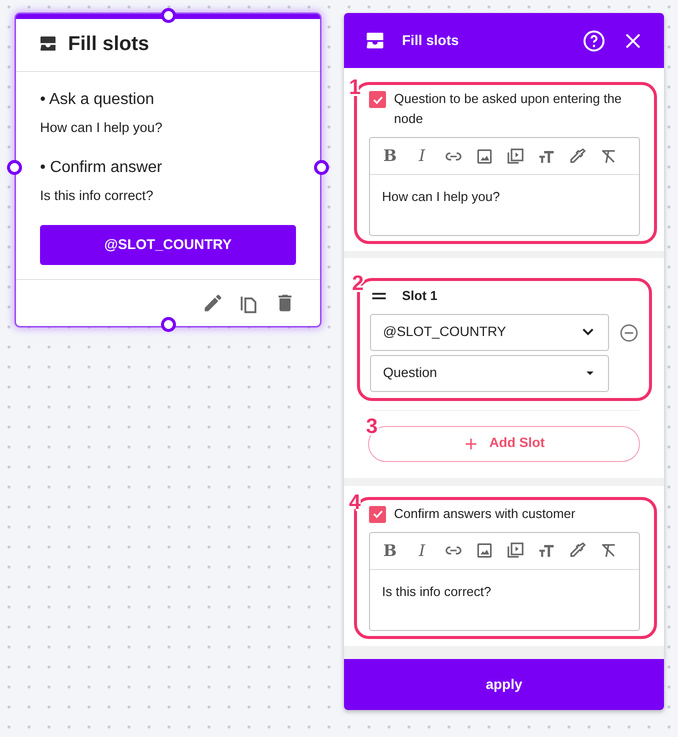  Describe the element at coordinates (489, 373) in the screenshot. I see `type-select: Question` at that location.